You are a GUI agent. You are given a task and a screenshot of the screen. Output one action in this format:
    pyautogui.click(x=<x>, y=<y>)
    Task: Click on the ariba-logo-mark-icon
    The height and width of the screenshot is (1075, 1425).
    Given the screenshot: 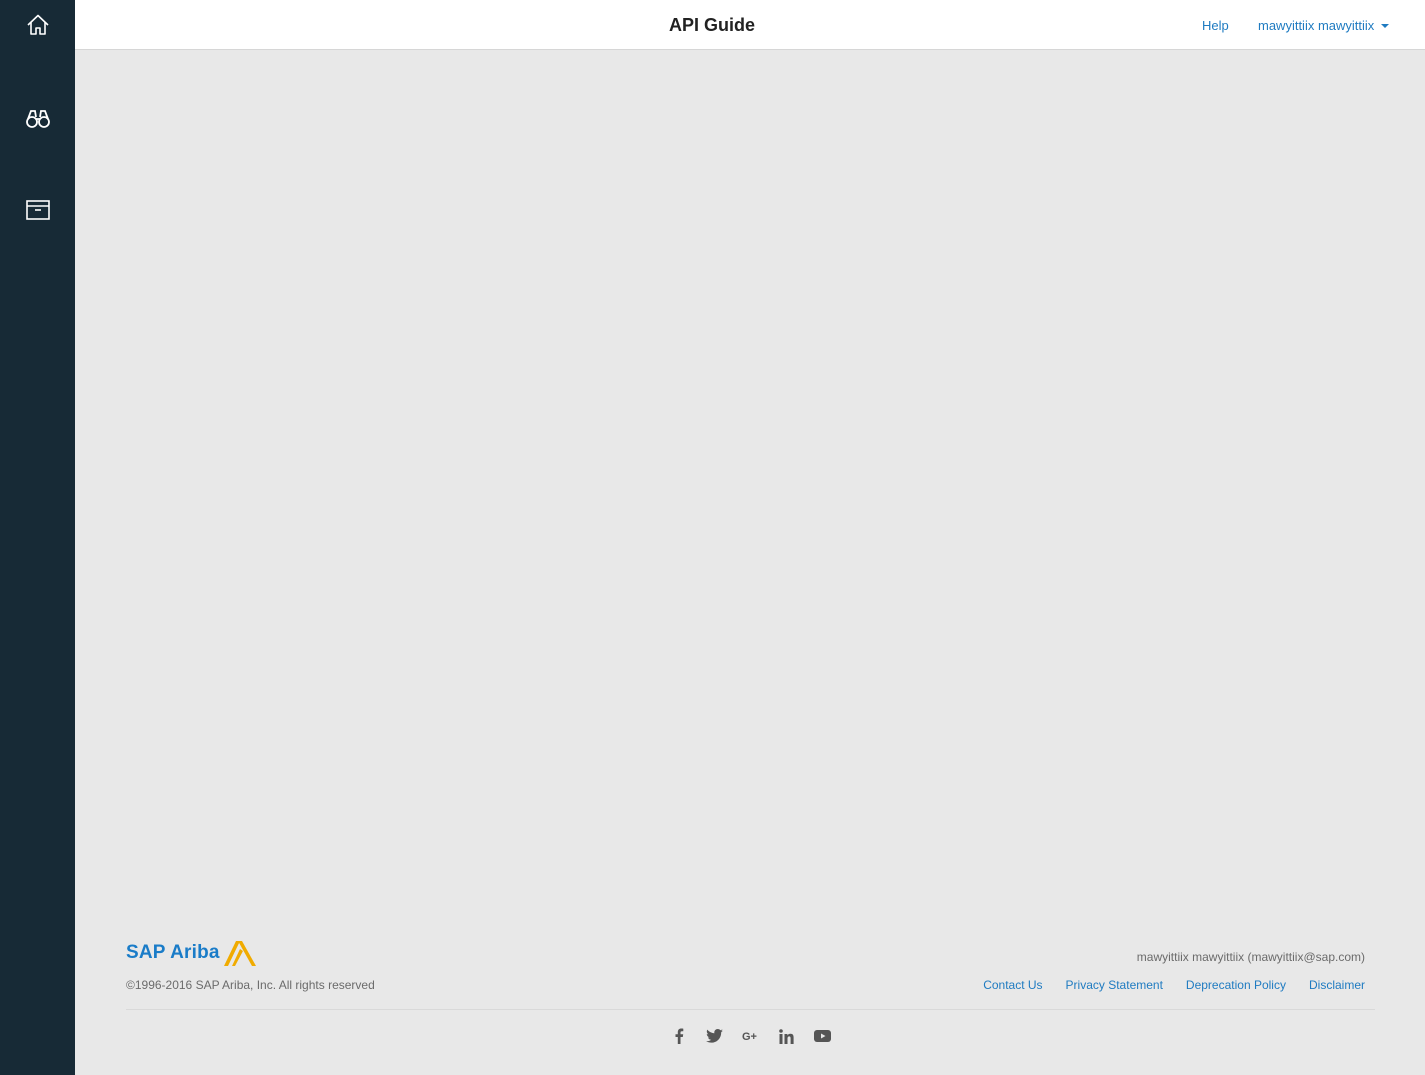 What is the action you would take?
    pyautogui.click(x=239, y=953)
    